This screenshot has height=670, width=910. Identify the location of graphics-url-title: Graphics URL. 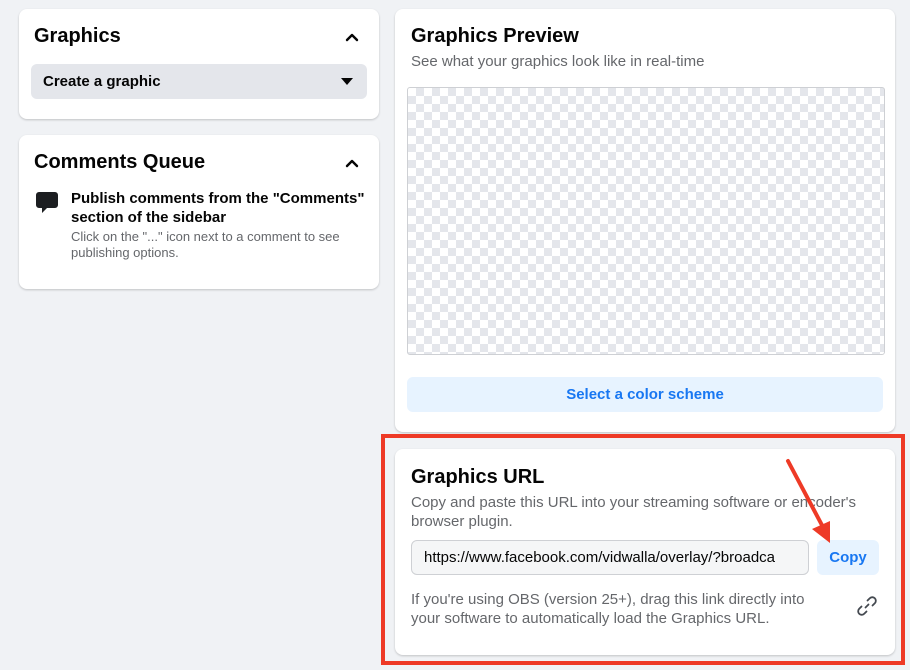
(478, 477).